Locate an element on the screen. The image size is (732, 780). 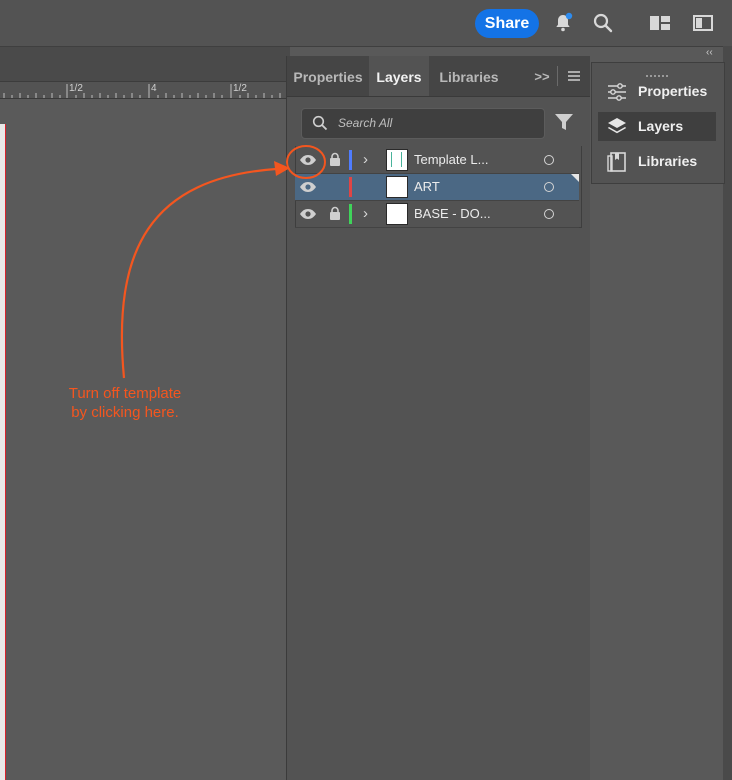
annotation-text: Turn off template by clicking here. is located at coordinates (125, 403).